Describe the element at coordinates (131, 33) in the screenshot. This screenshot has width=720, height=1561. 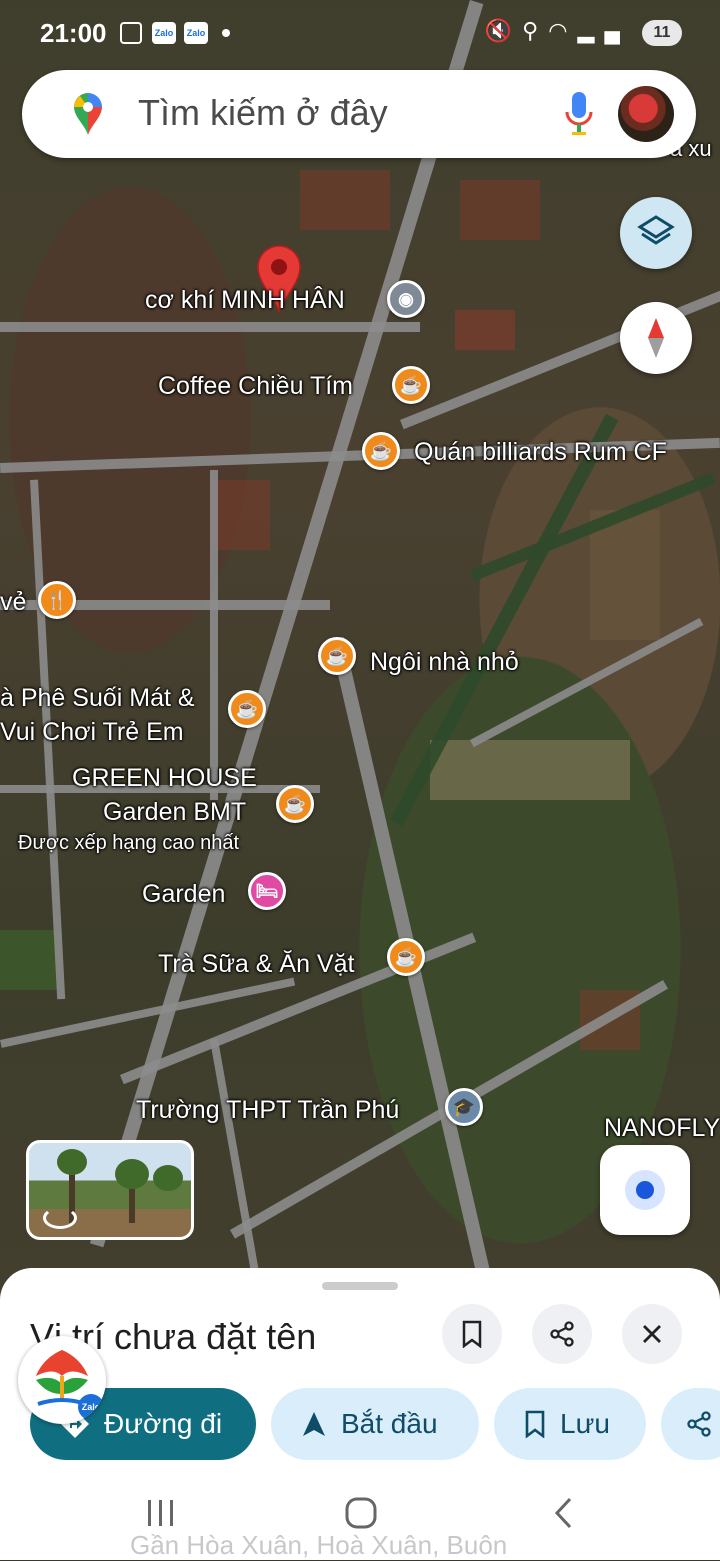
I see `screenshot-icon` at that location.